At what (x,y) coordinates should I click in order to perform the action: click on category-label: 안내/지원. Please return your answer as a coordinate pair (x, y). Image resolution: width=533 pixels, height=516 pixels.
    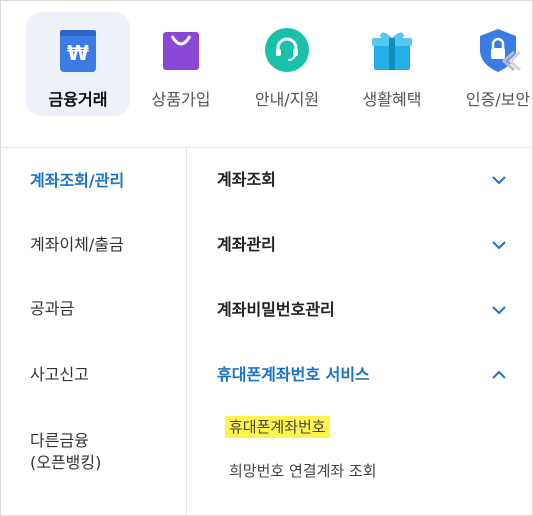
    Looking at the image, I should click on (287, 99).